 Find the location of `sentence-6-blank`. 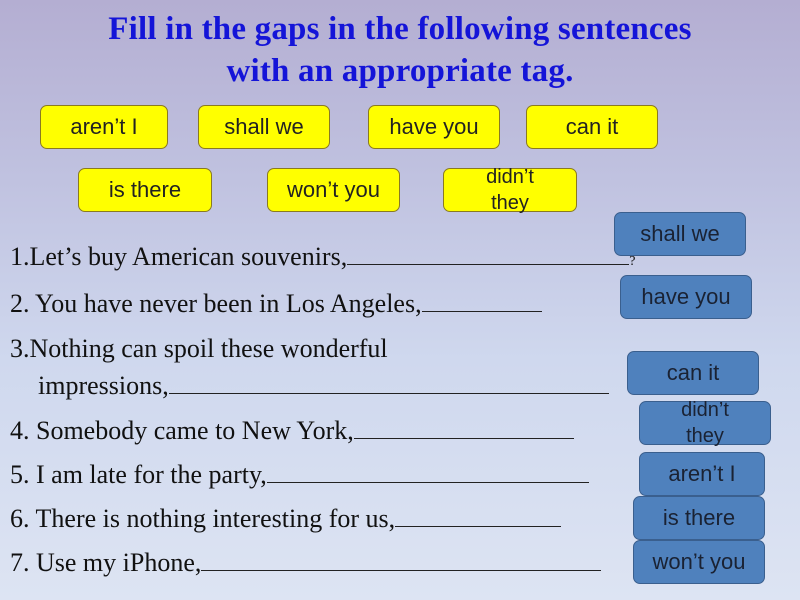

sentence-6-blank is located at coordinates (478, 514).